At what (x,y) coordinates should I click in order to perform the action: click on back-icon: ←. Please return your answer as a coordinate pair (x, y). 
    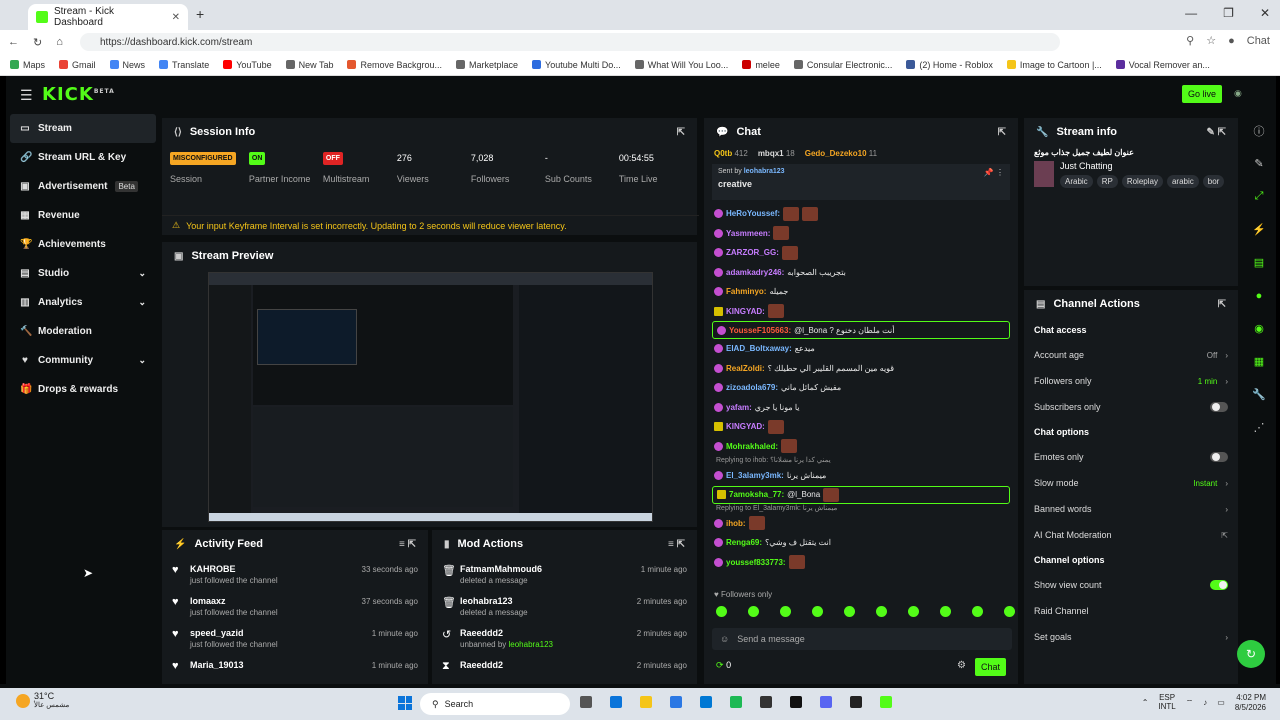
    Looking at the image, I should click on (13, 42).